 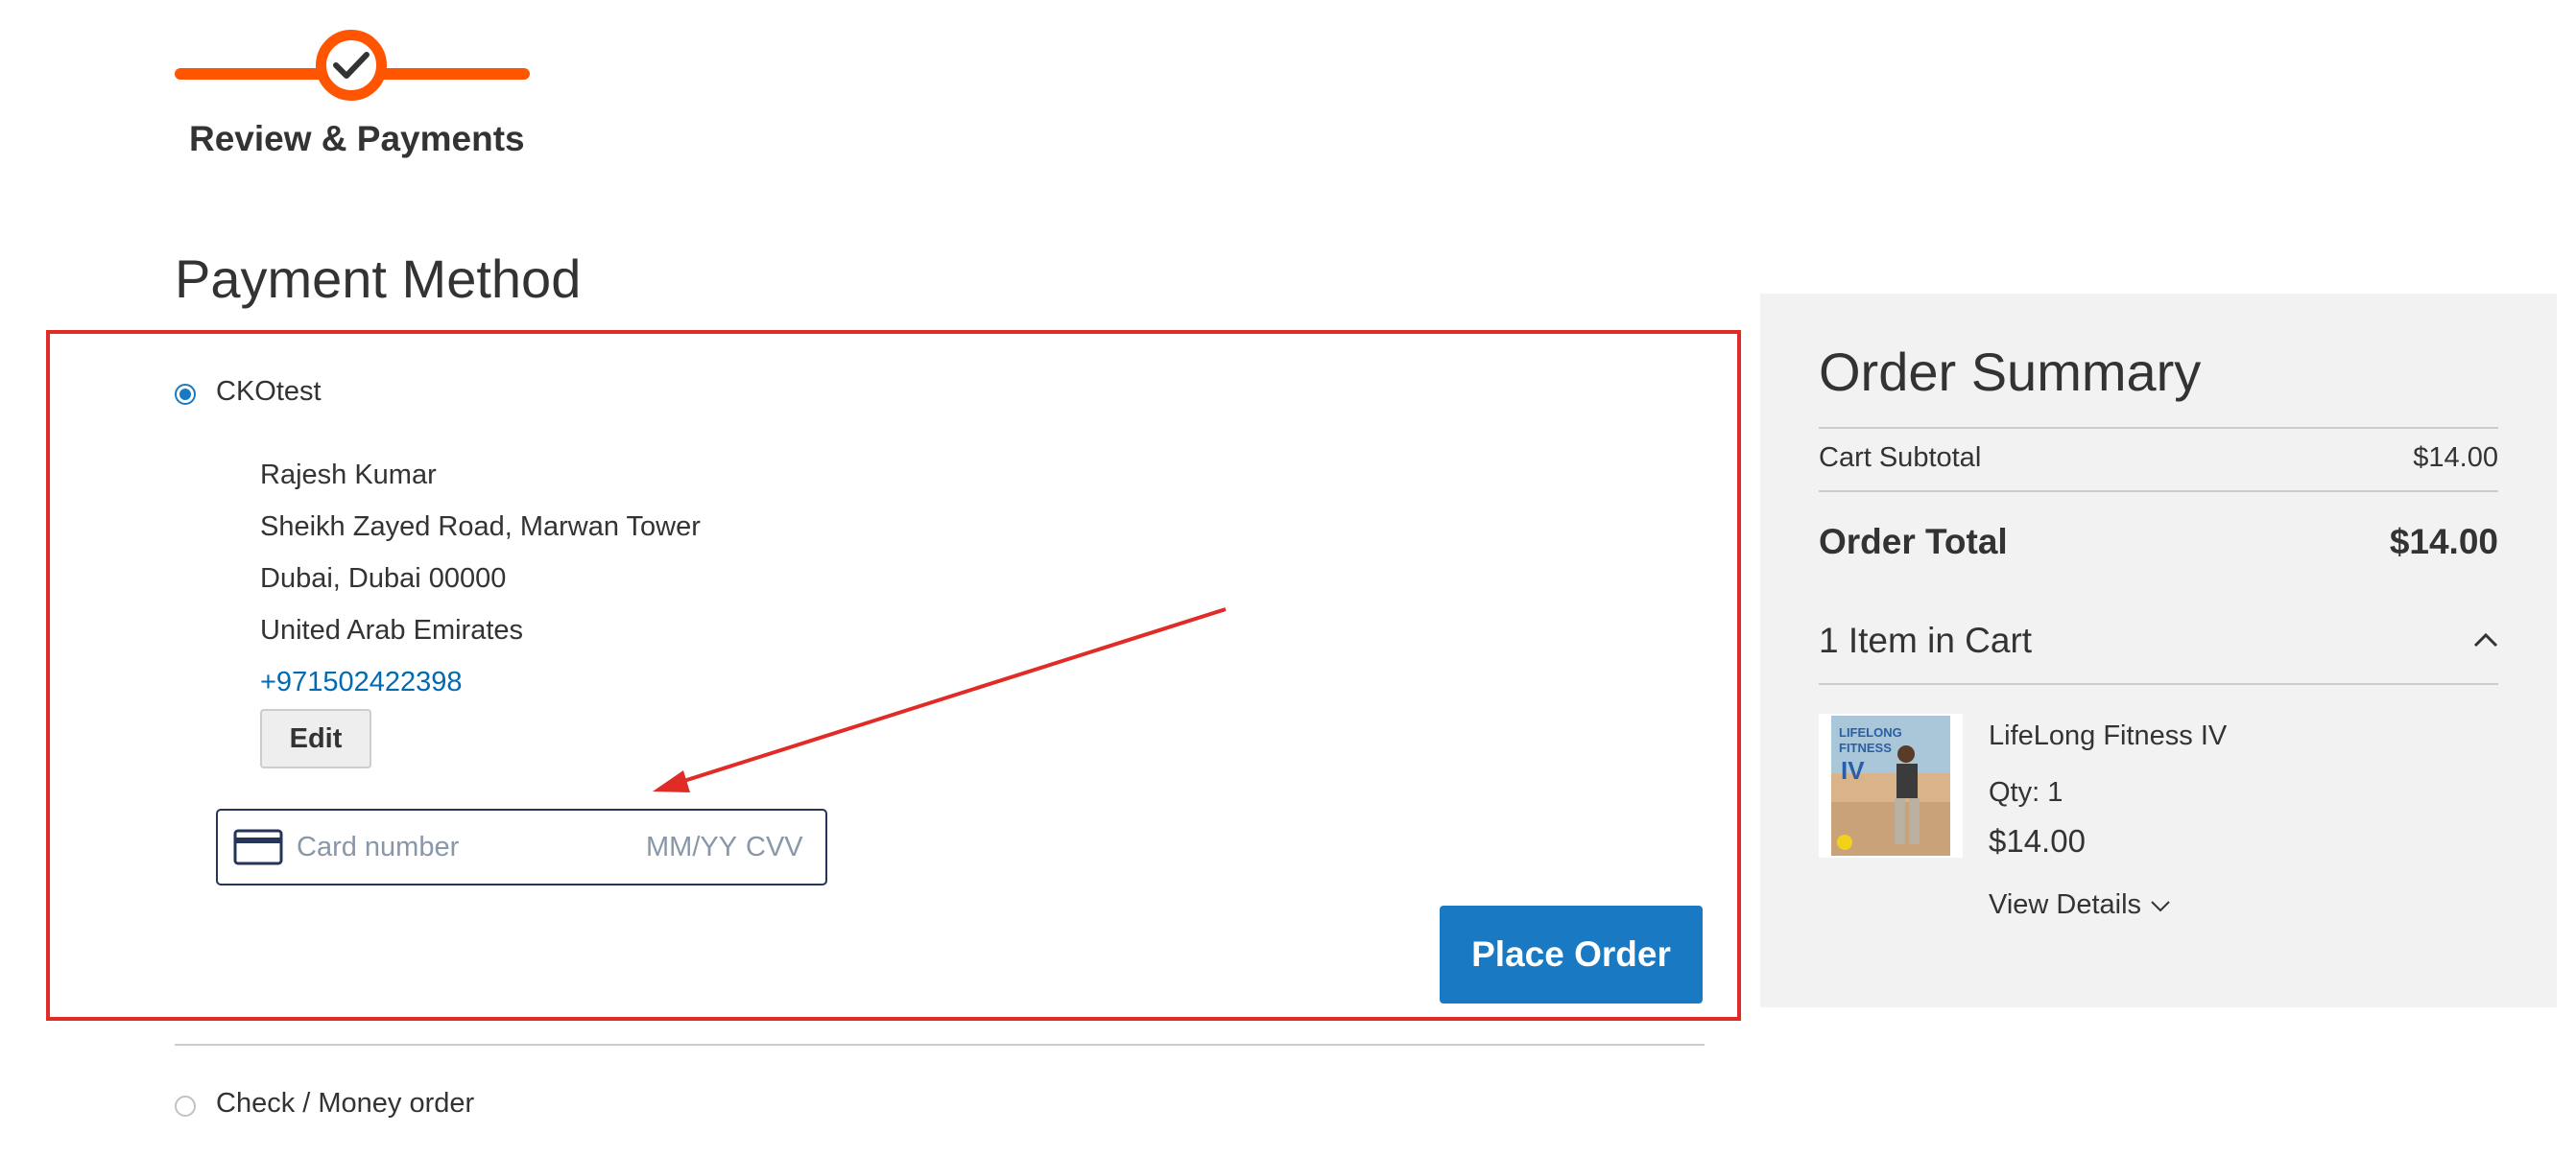 What do you see at coordinates (1870, 732) in the screenshot?
I see `svg-text: LIFELONG` at bounding box center [1870, 732].